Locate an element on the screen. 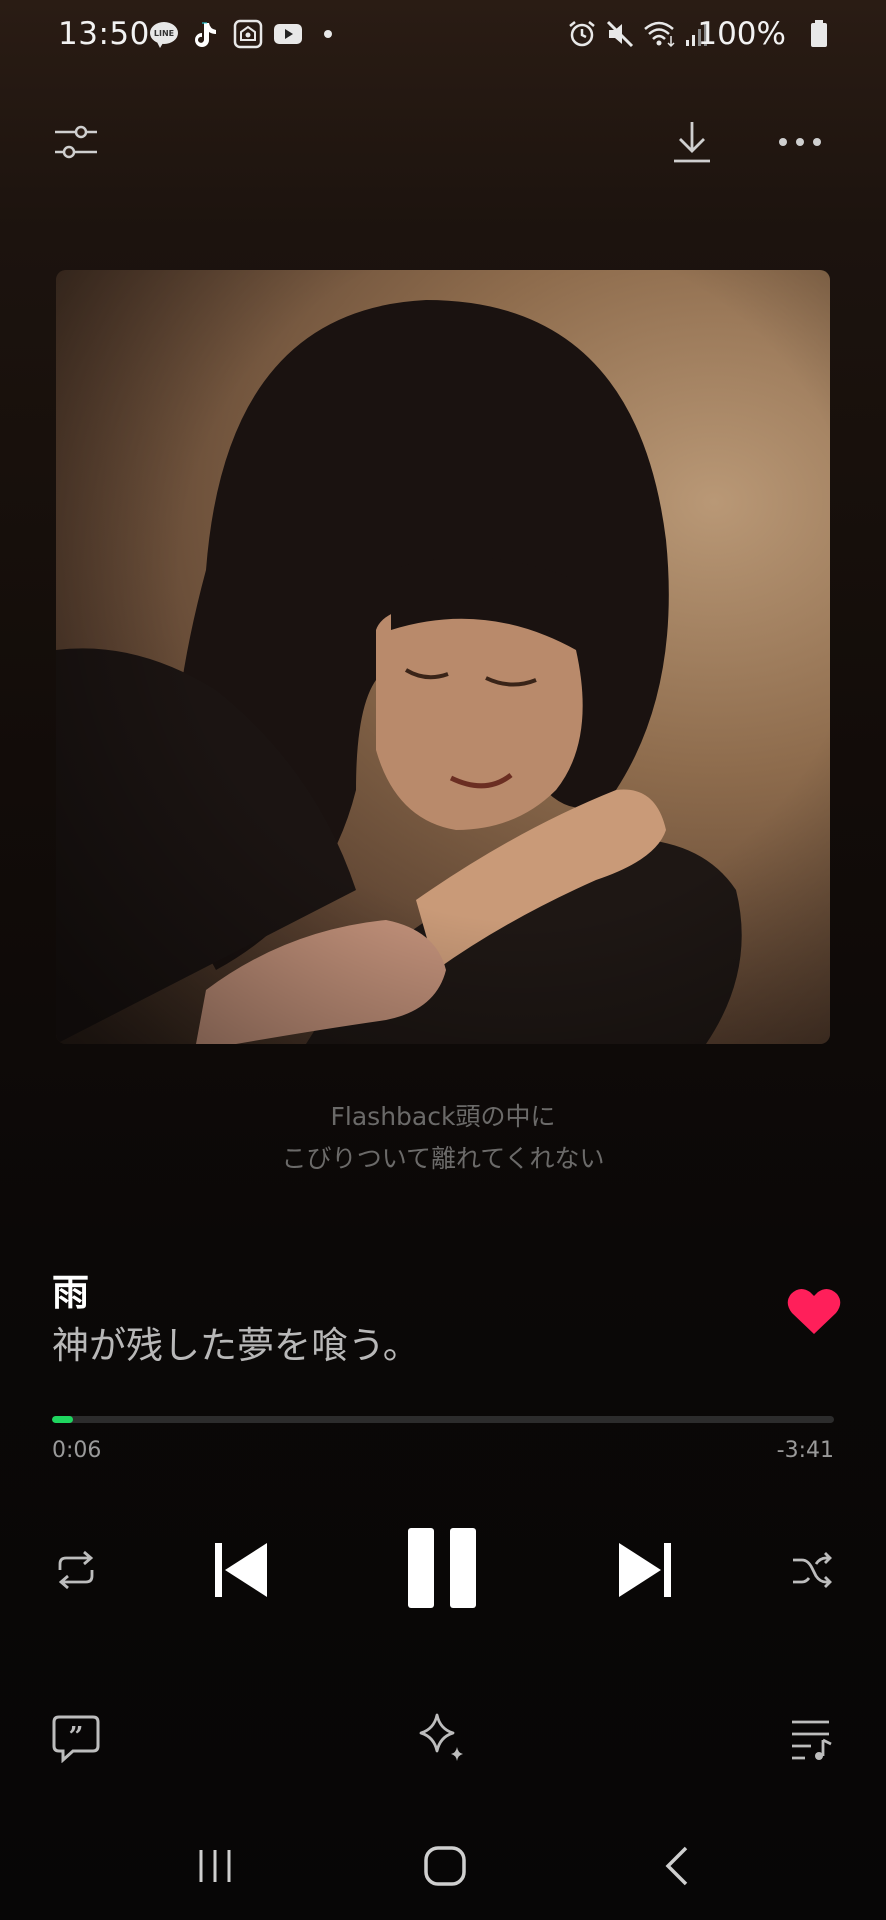 The height and width of the screenshot is (1920, 886). queue-icon is located at coordinates (812, 1740).